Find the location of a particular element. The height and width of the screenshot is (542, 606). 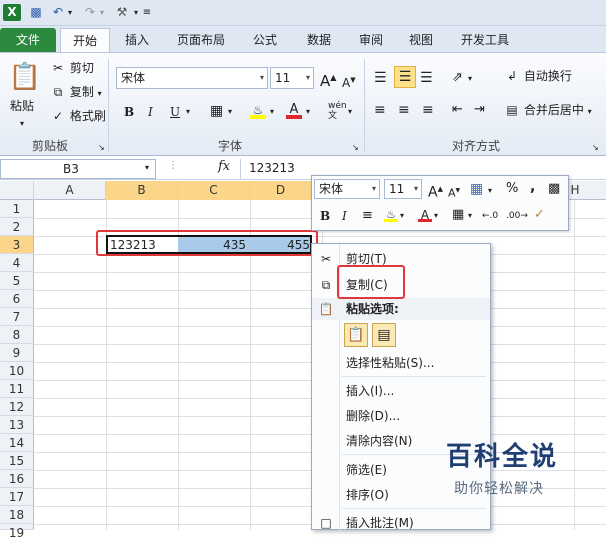

mini-bold-button: B is located at coordinates (325, 216).